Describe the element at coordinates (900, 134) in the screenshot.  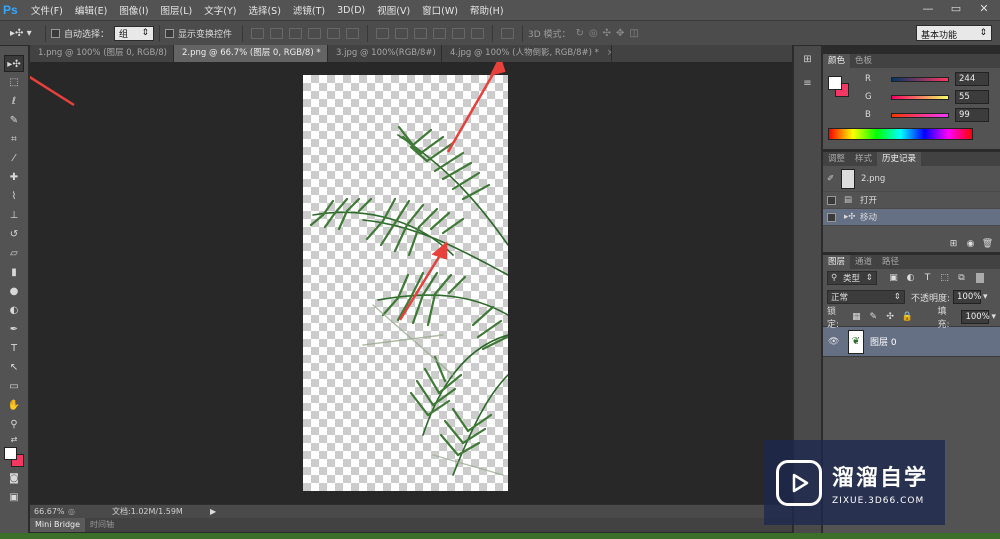
I see `color-spectrum-bar` at that location.